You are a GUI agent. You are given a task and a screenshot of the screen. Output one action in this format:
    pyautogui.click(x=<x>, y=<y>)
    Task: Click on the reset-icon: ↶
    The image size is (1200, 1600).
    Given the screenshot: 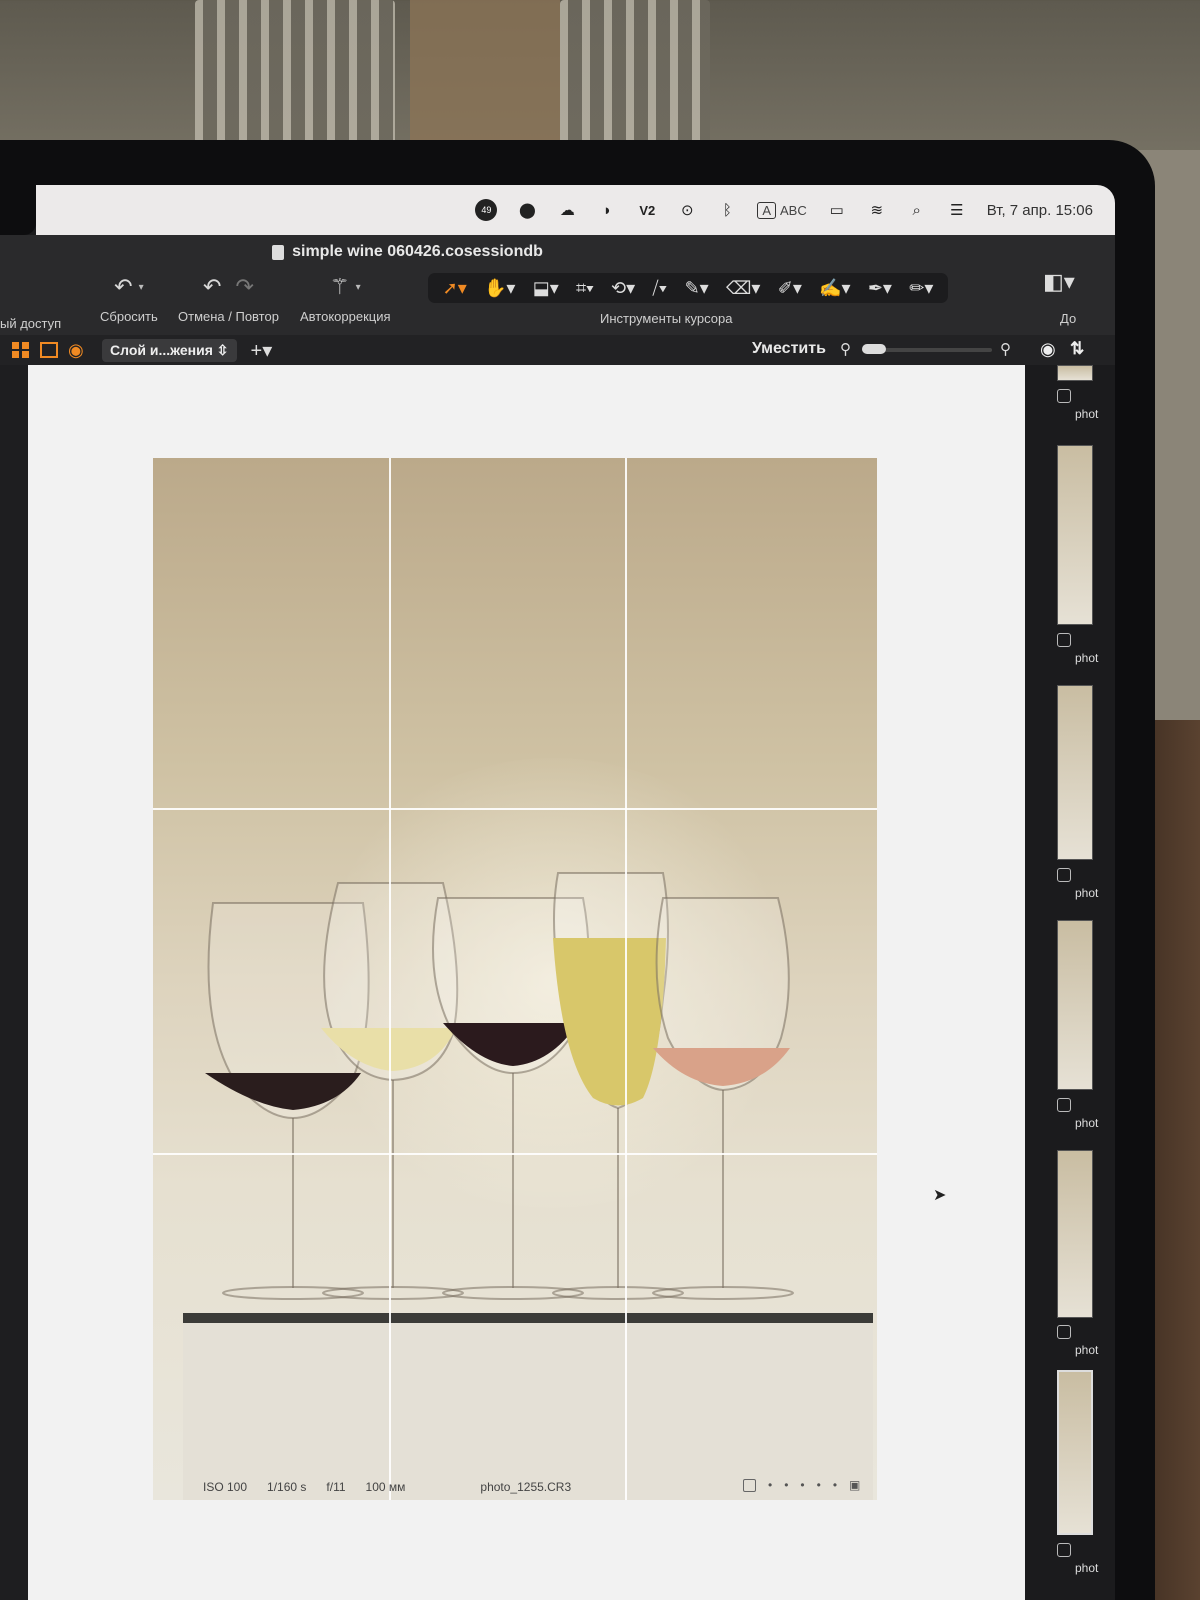 What is the action you would take?
    pyautogui.click(x=123, y=286)
    